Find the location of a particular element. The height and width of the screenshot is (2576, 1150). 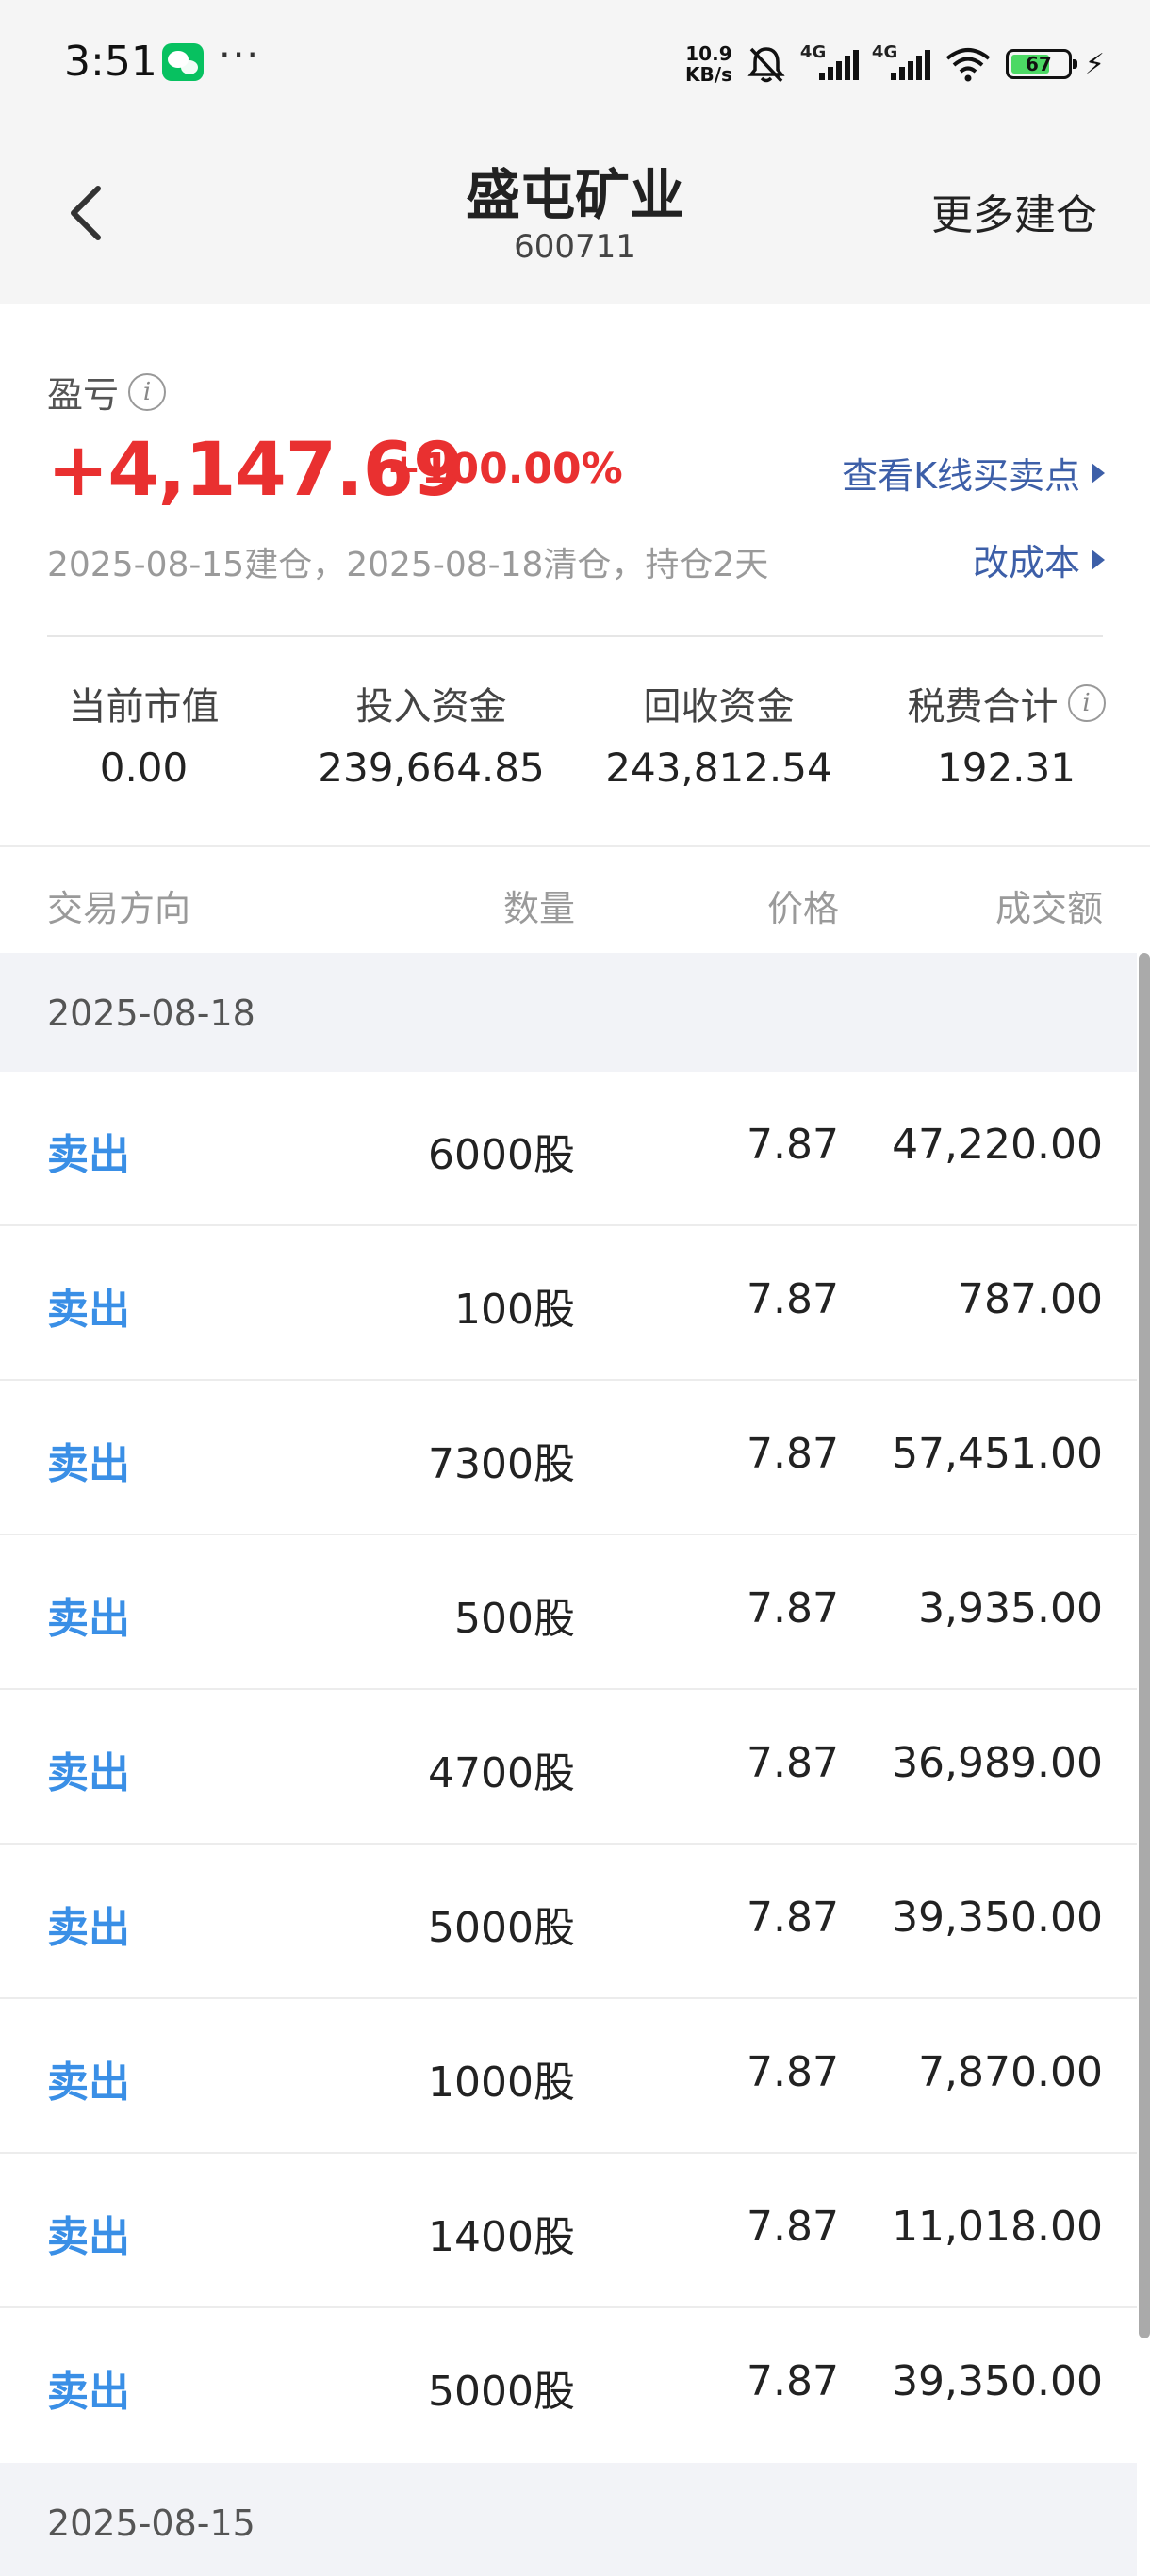

trades-table-header: 交易方向 数量 价格 成交额 is located at coordinates (575, 899).